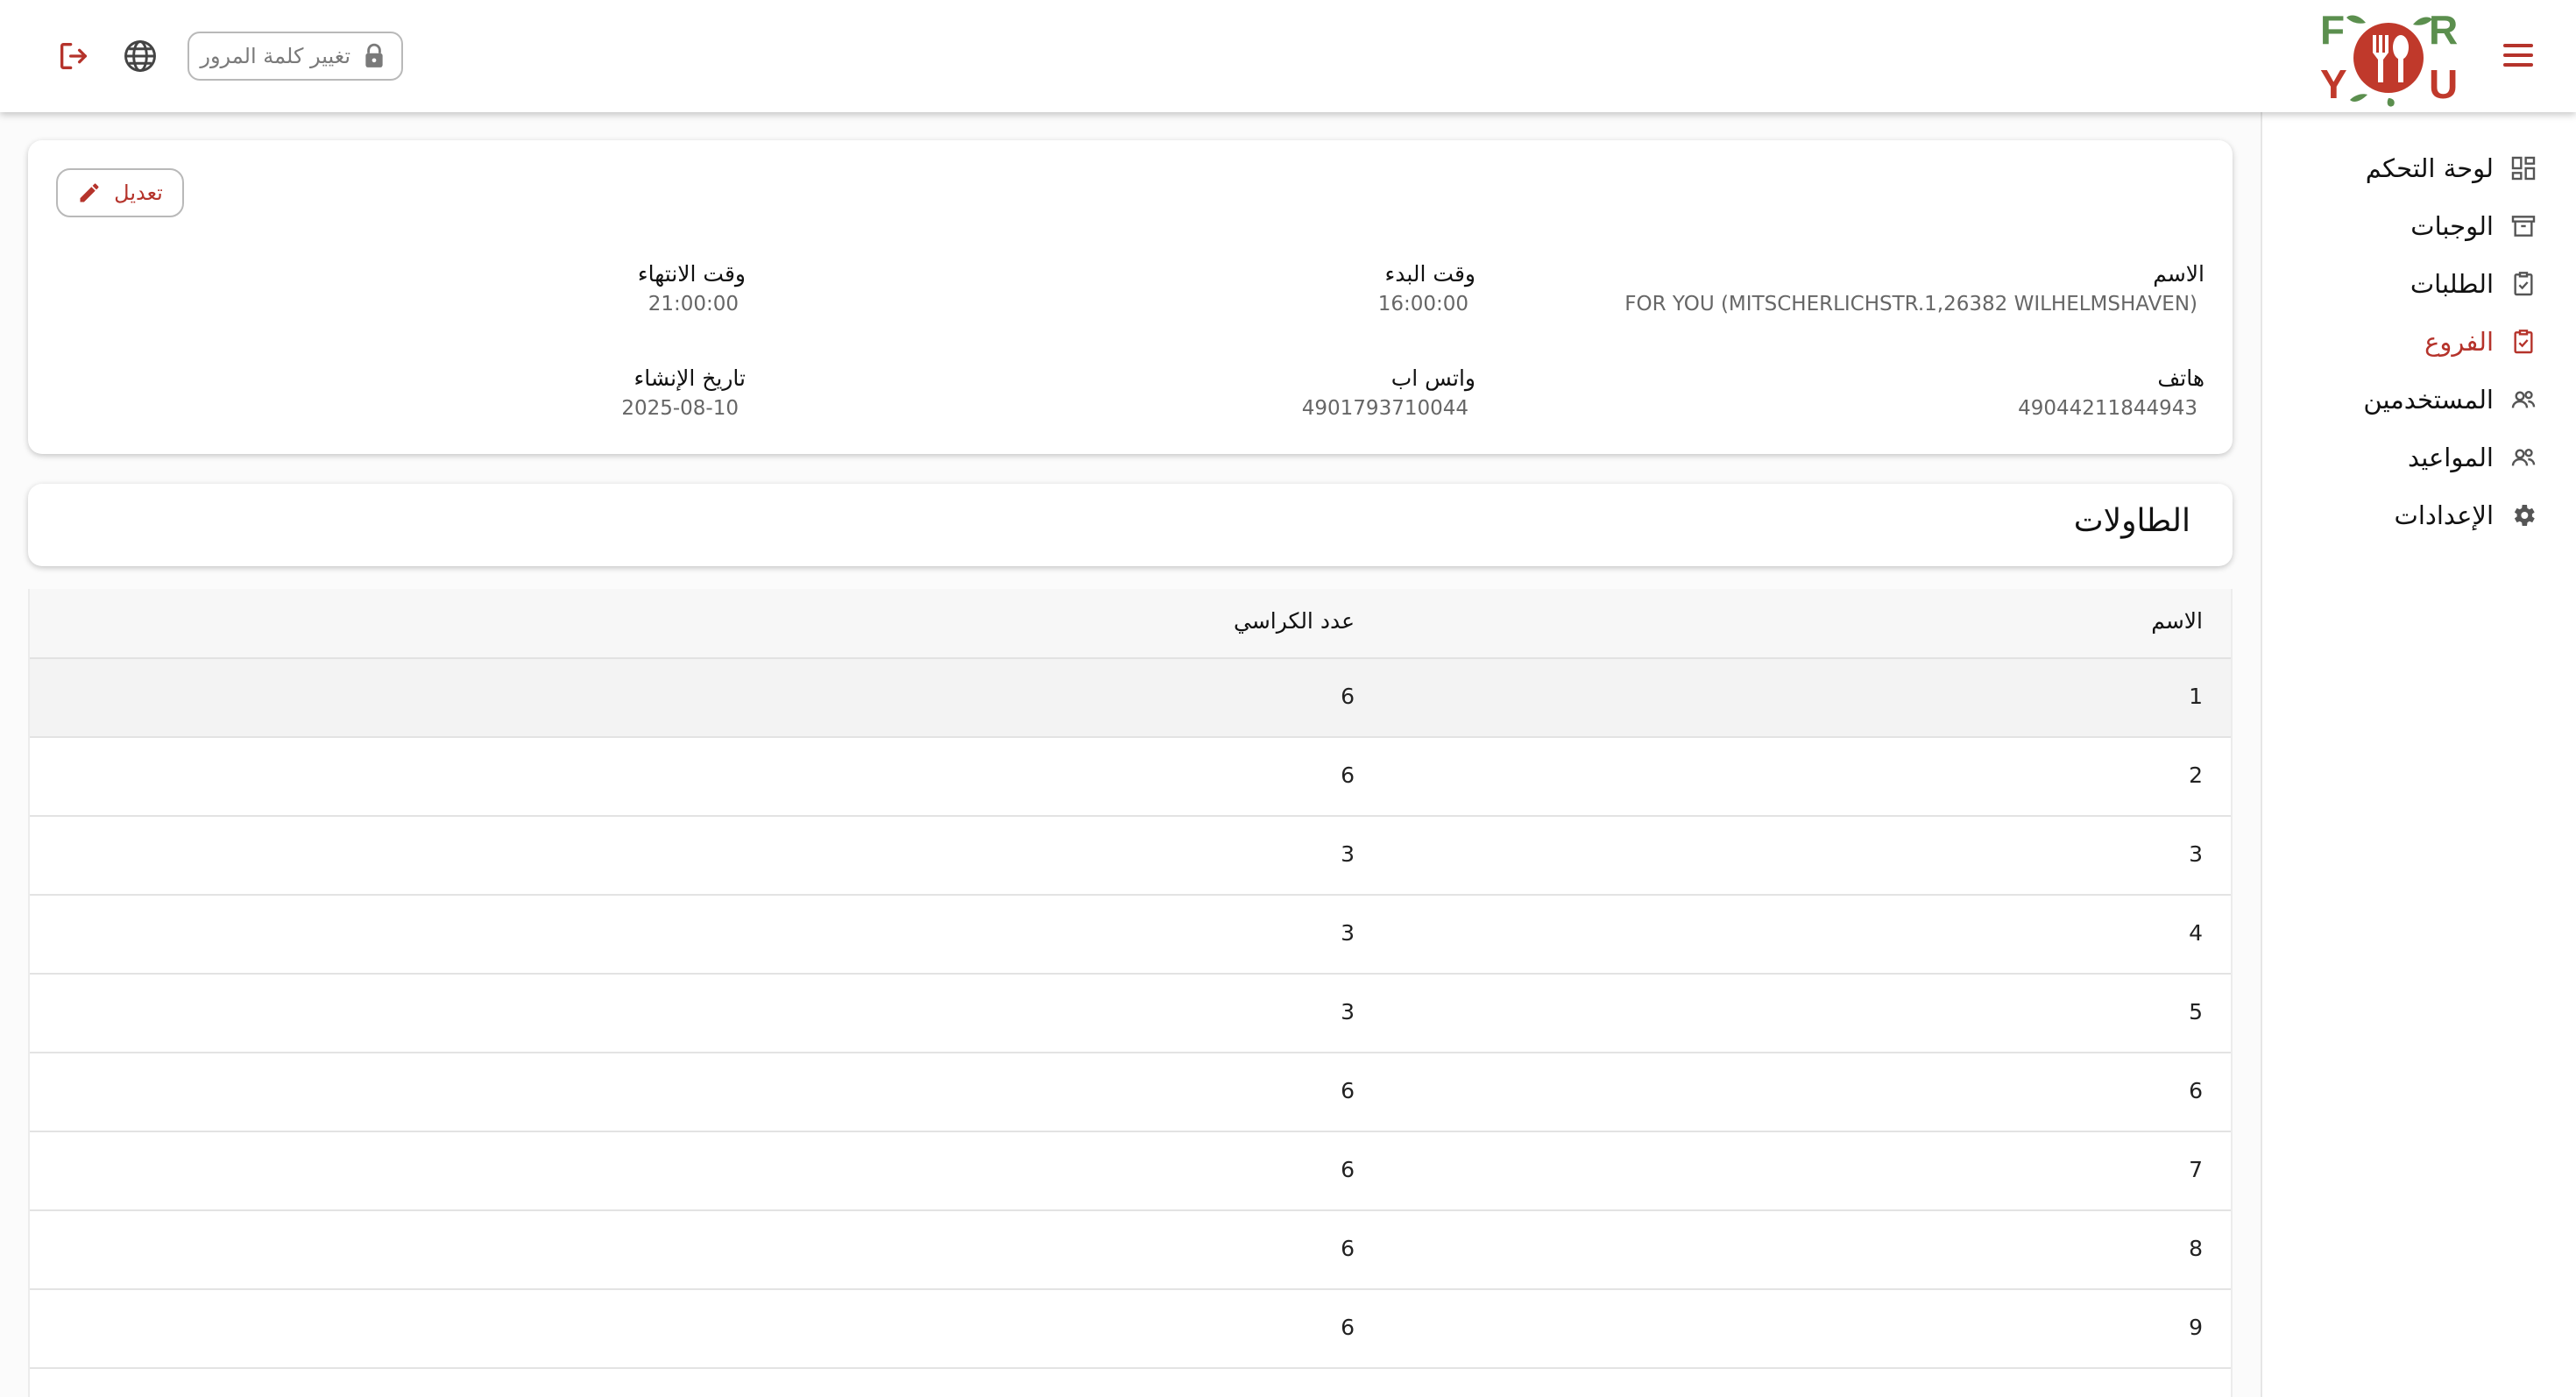  I want to click on cell-name: 6, so click(2196, 1091).